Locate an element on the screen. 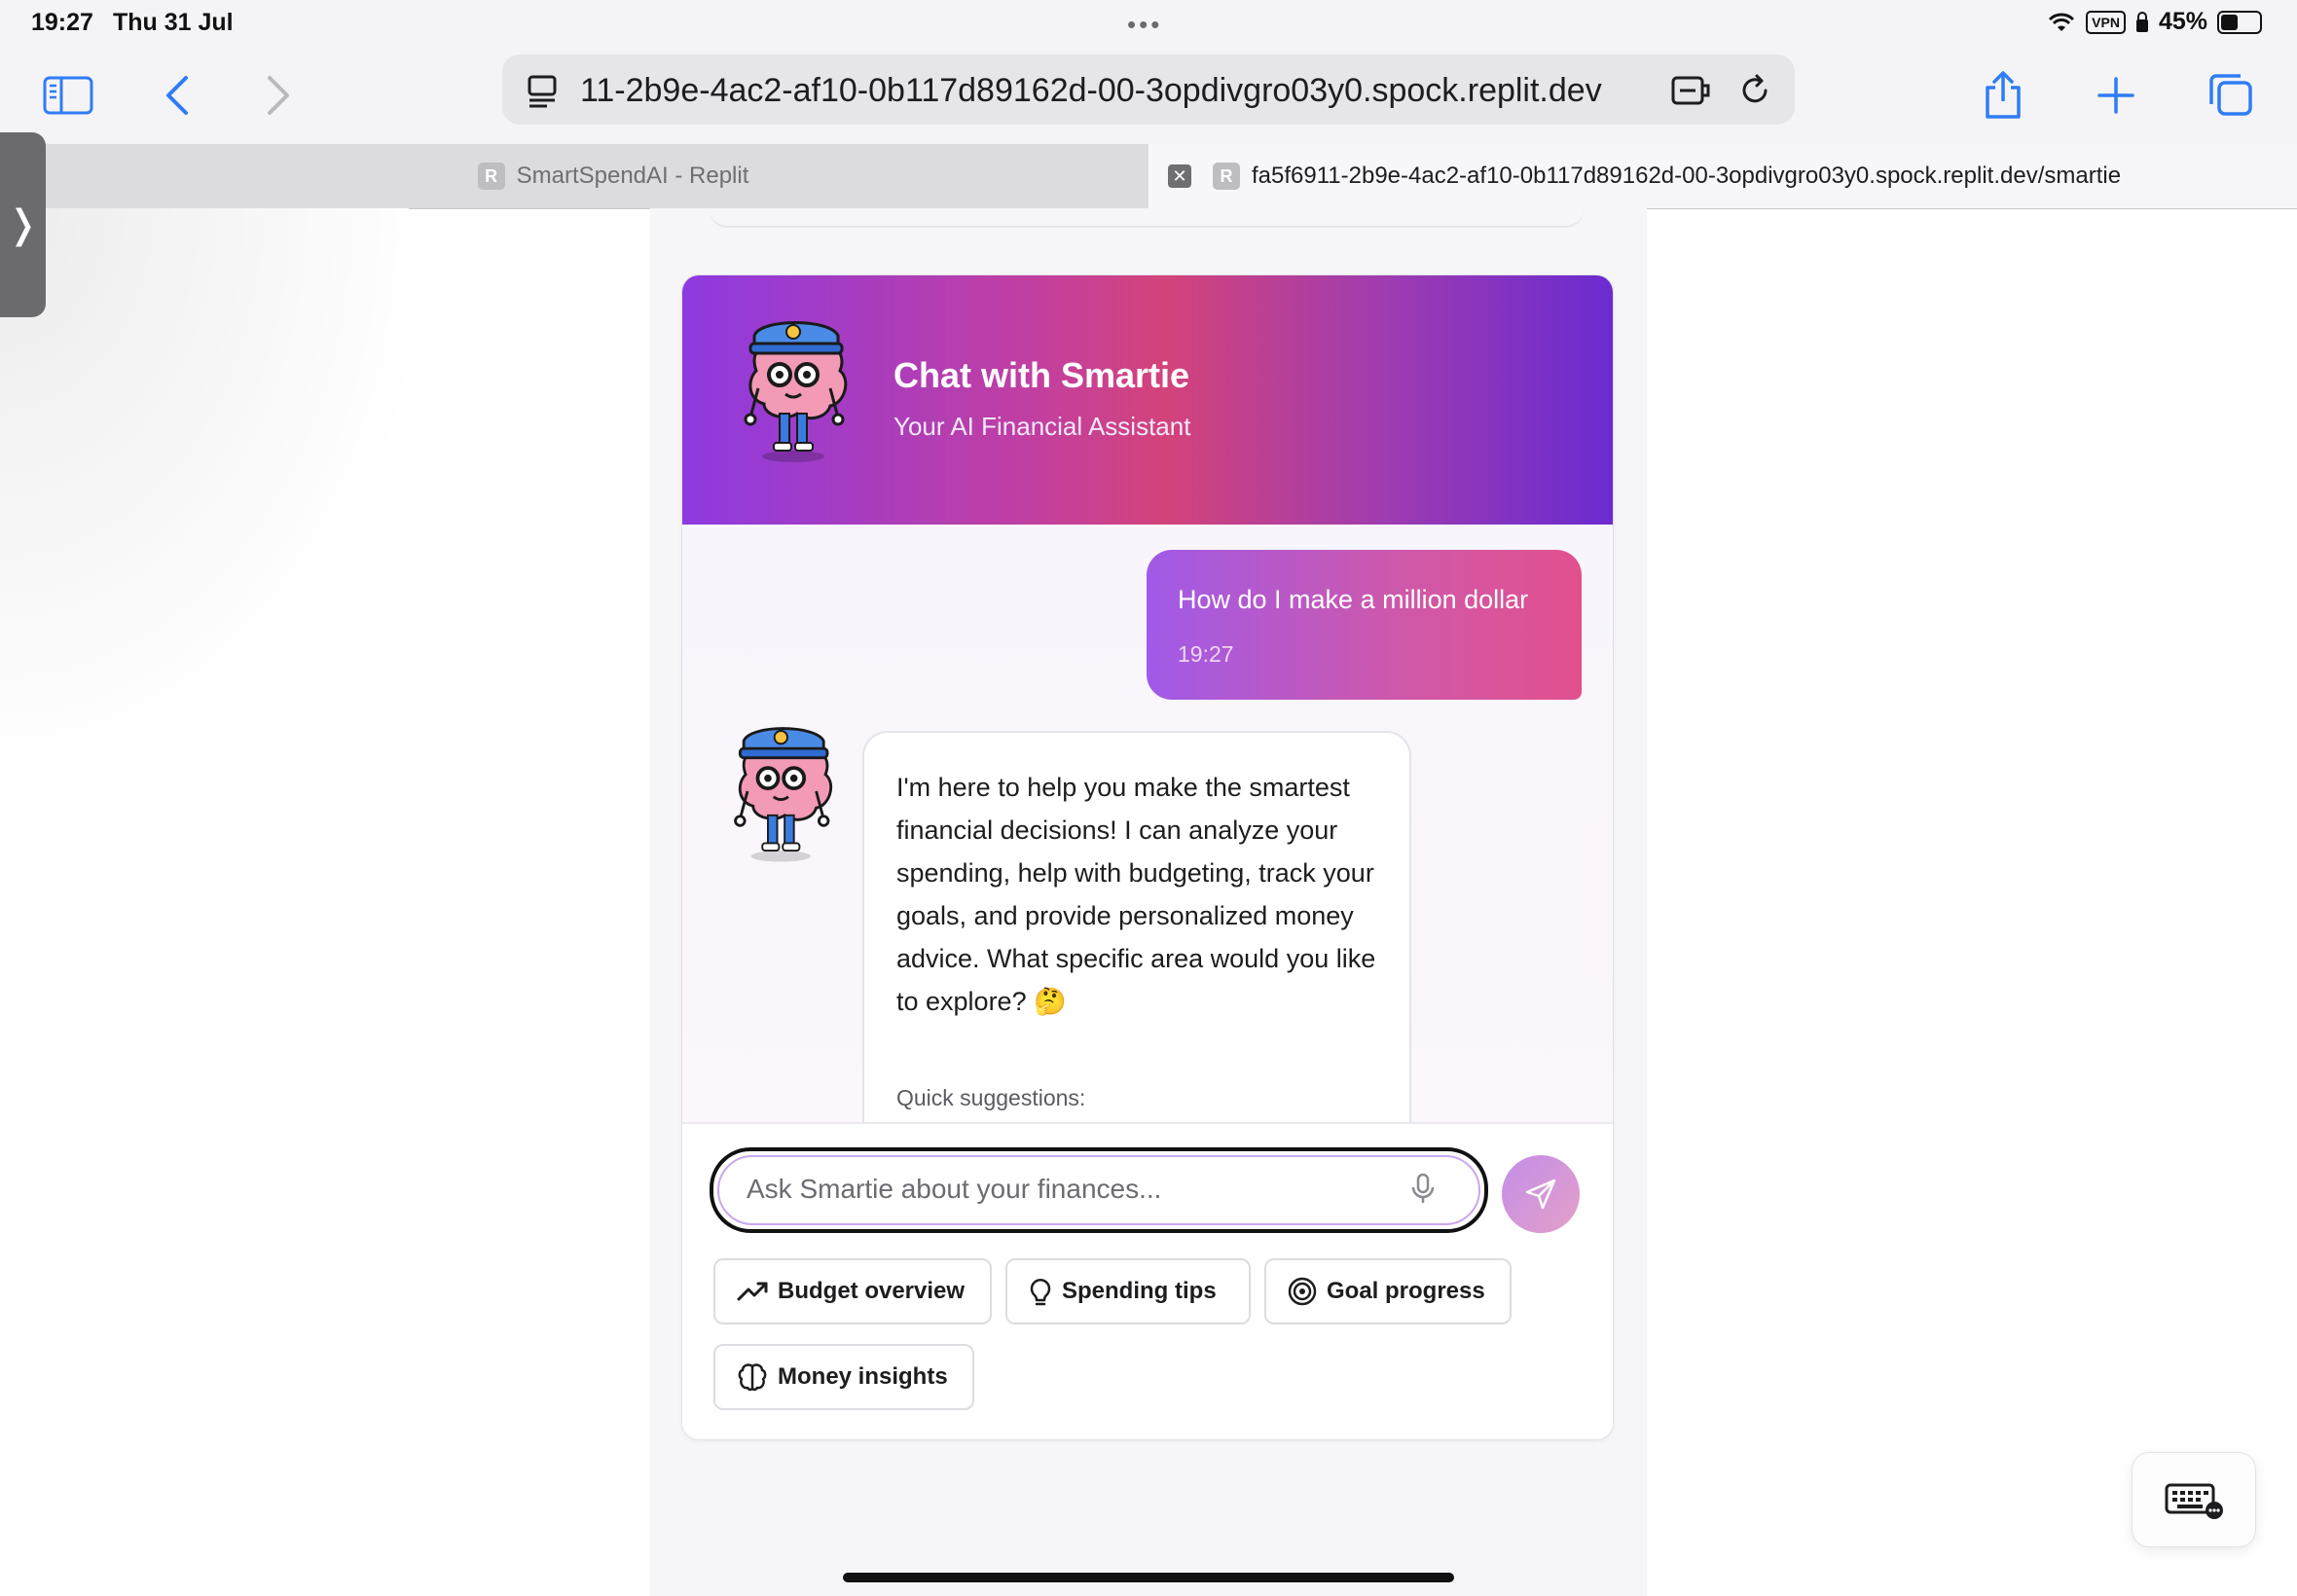  chip-label: Spending tips is located at coordinates (1139, 1291).